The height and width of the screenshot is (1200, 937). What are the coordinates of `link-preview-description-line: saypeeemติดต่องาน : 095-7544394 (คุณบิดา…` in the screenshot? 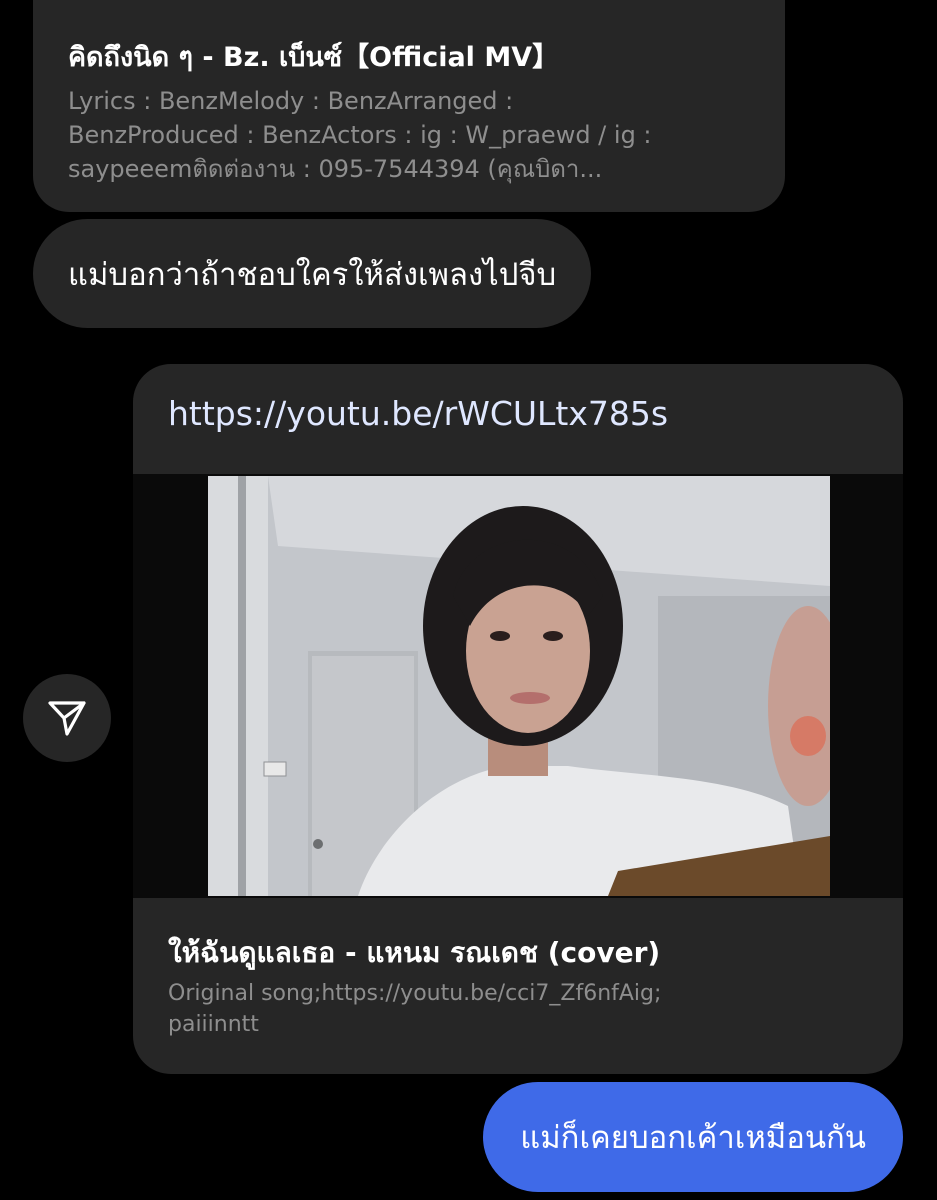 It's located at (335, 169).